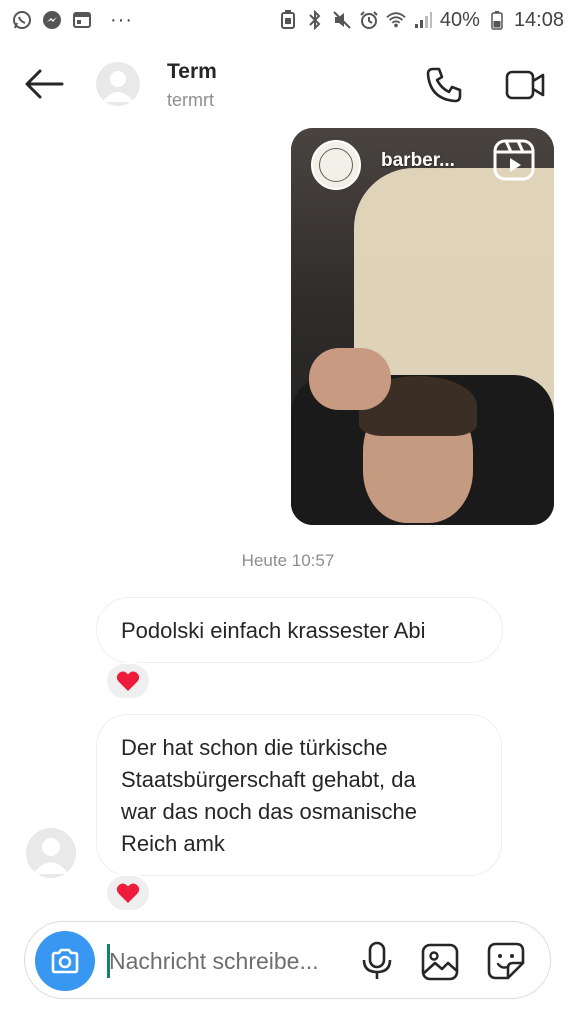 The height and width of the screenshot is (1024, 576). What do you see at coordinates (192, 72) in the screenshot?
I see `contact-name: Term` at bounding box center [192, 72].